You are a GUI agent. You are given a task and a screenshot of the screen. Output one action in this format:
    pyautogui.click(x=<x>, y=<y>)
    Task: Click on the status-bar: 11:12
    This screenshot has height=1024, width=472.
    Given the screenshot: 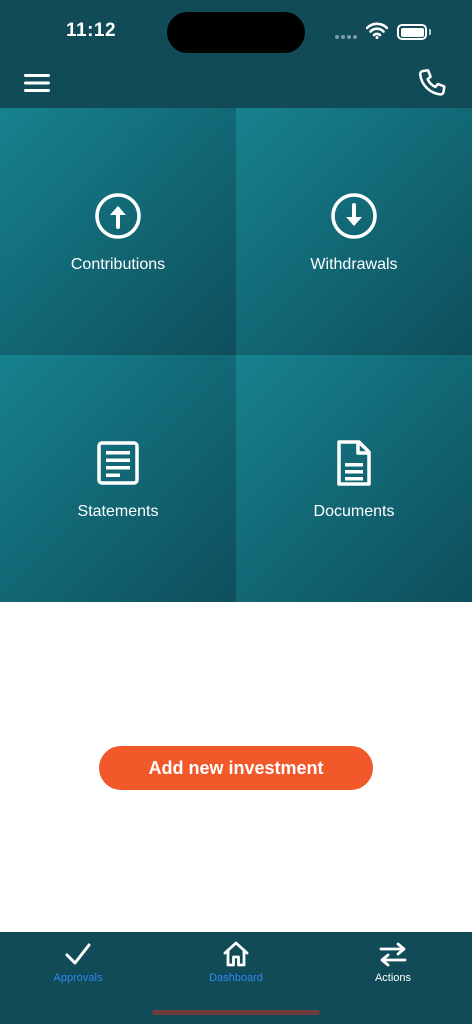 What is the action you would take?
    pyautogui.click(x=236, y=30)
    